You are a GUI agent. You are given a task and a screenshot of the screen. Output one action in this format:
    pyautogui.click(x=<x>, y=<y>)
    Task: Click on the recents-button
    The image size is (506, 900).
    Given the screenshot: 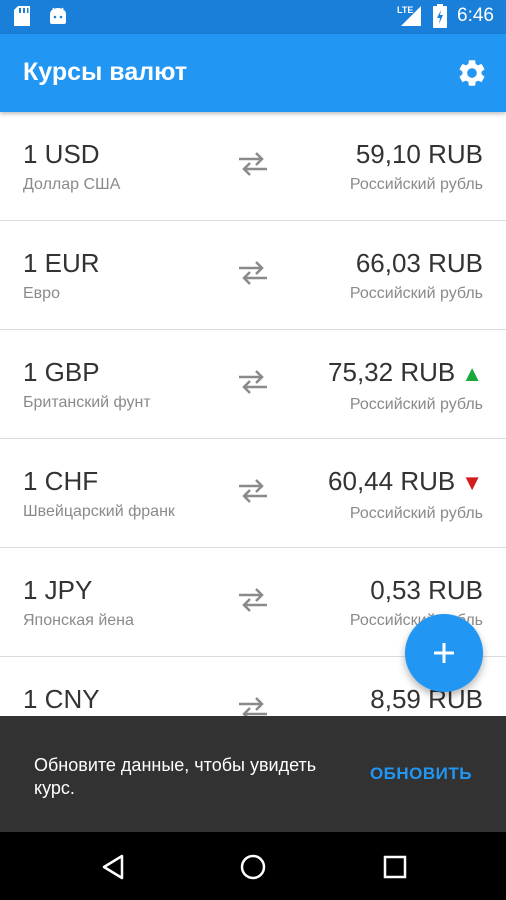 What is the action you would take?
    pyautogui.click(x=395, y=867)
    